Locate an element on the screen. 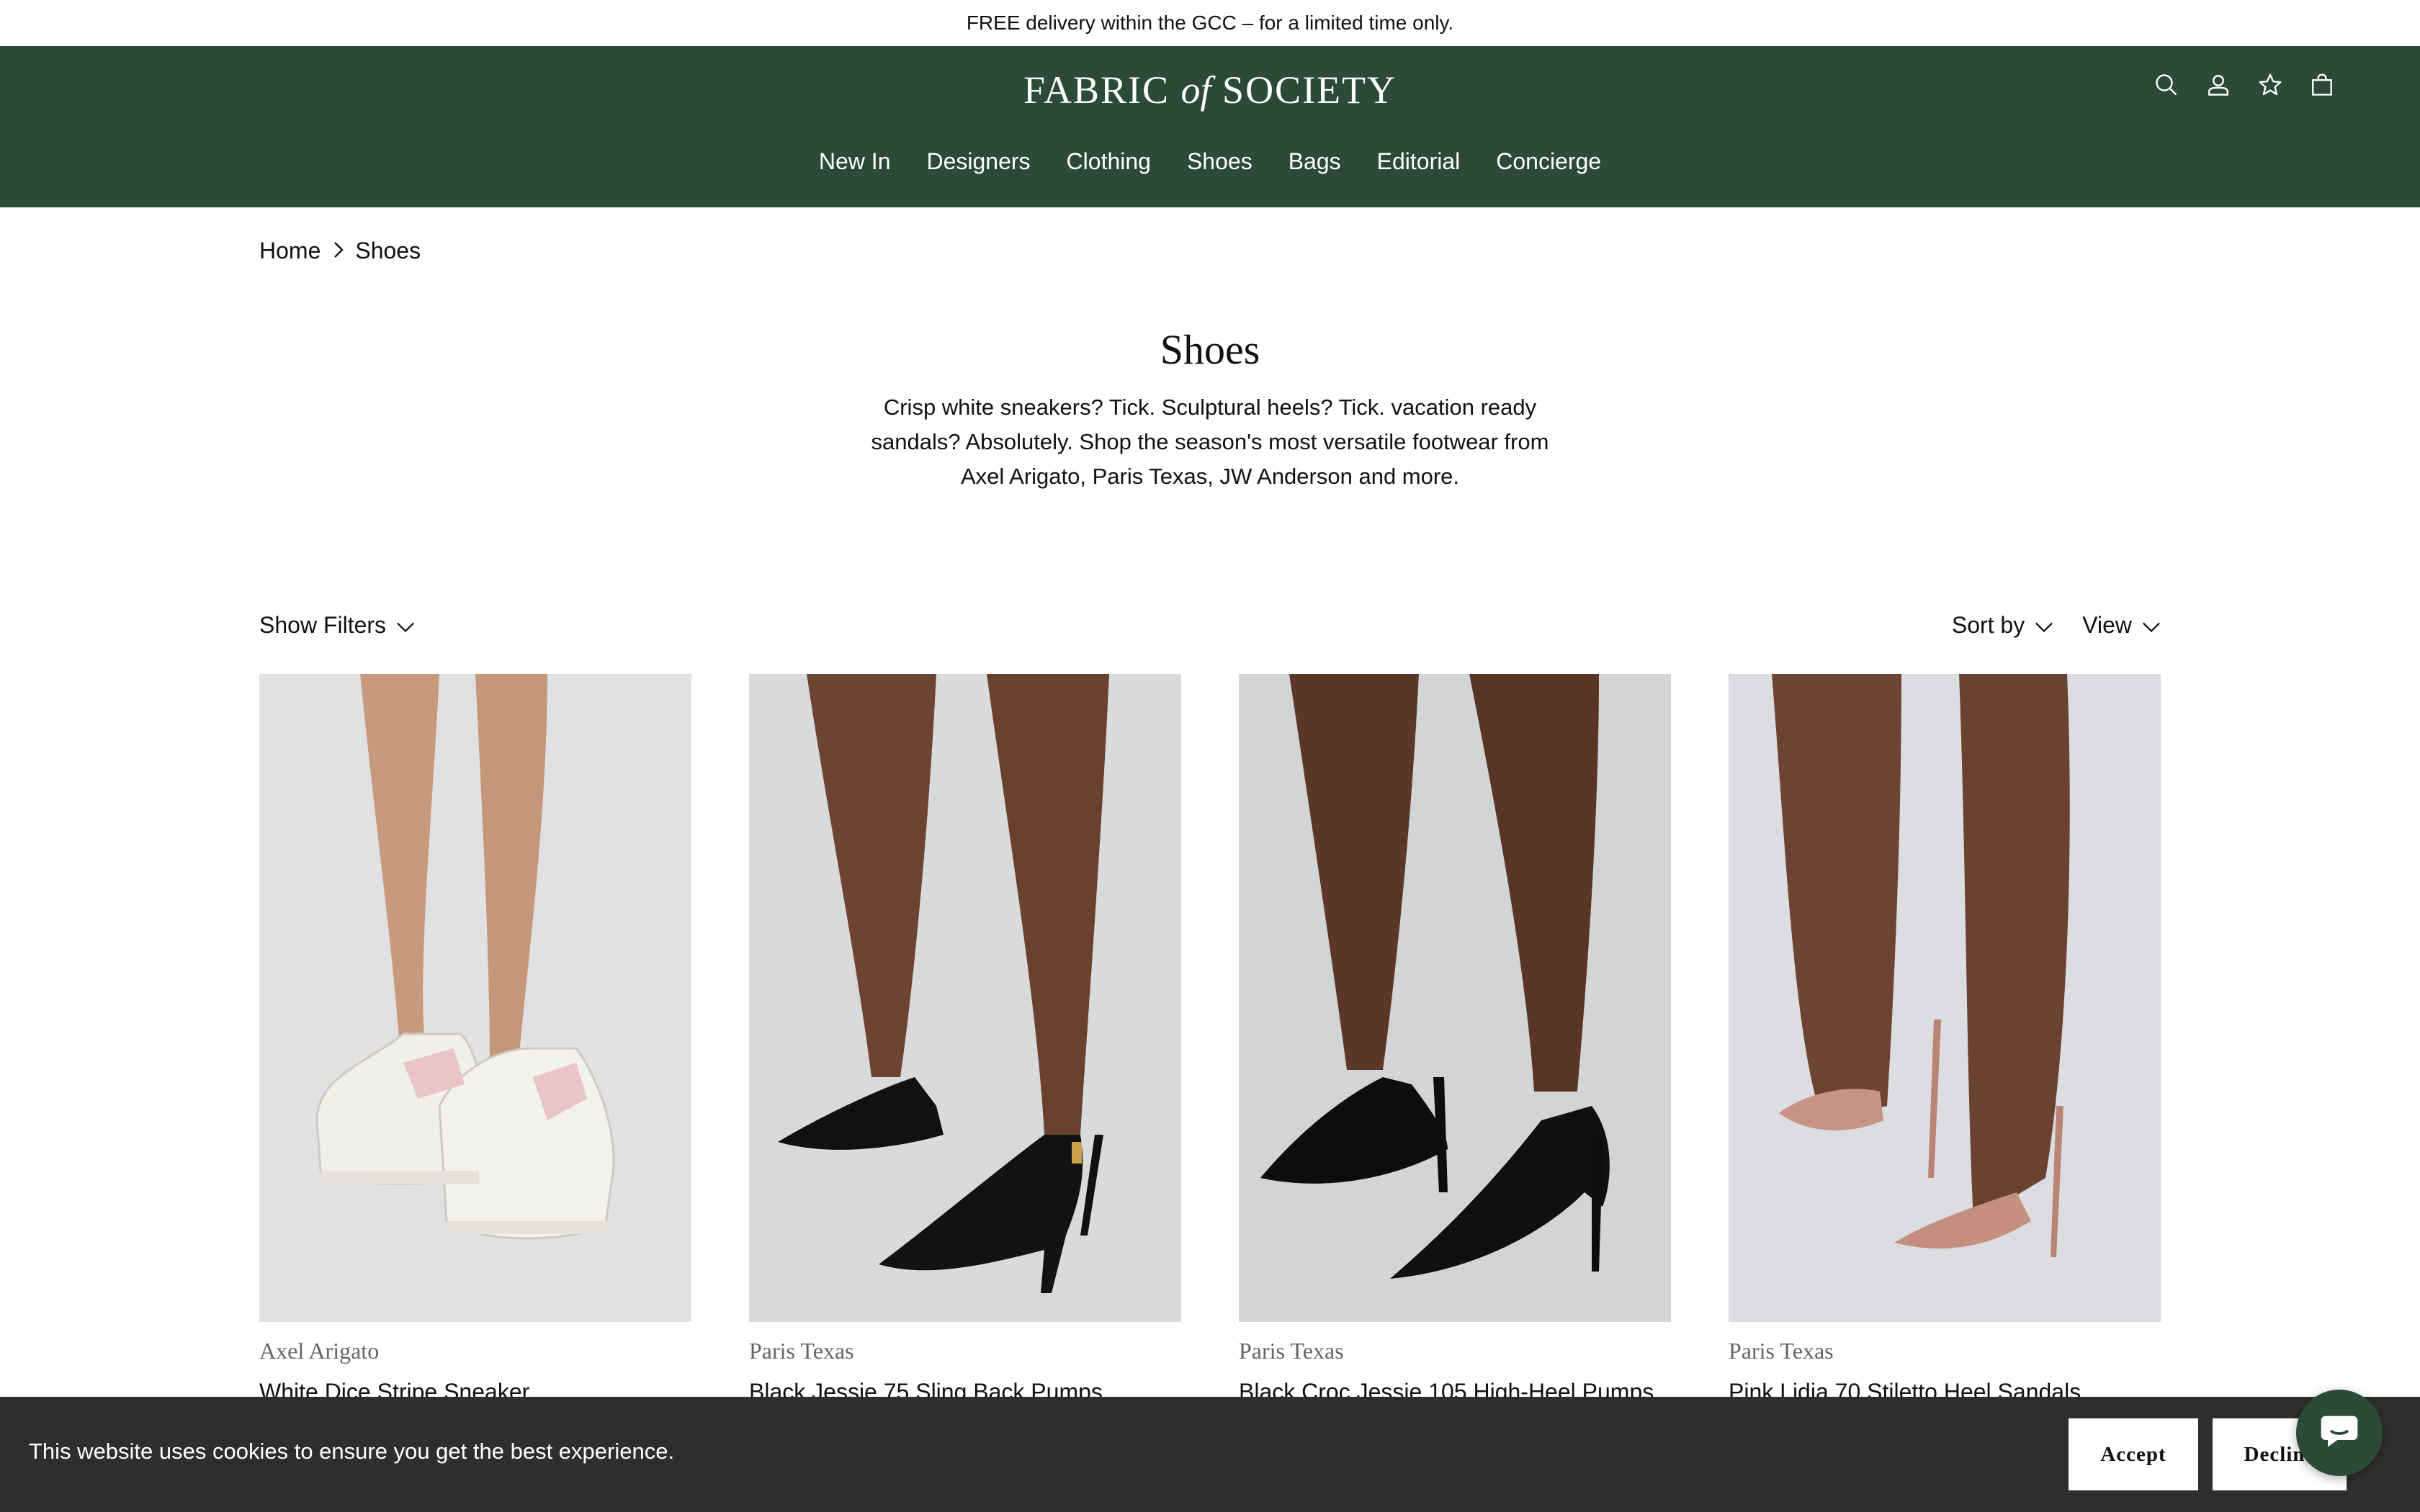  breadcrumb-home: Home is located at coordinates (290, 251).